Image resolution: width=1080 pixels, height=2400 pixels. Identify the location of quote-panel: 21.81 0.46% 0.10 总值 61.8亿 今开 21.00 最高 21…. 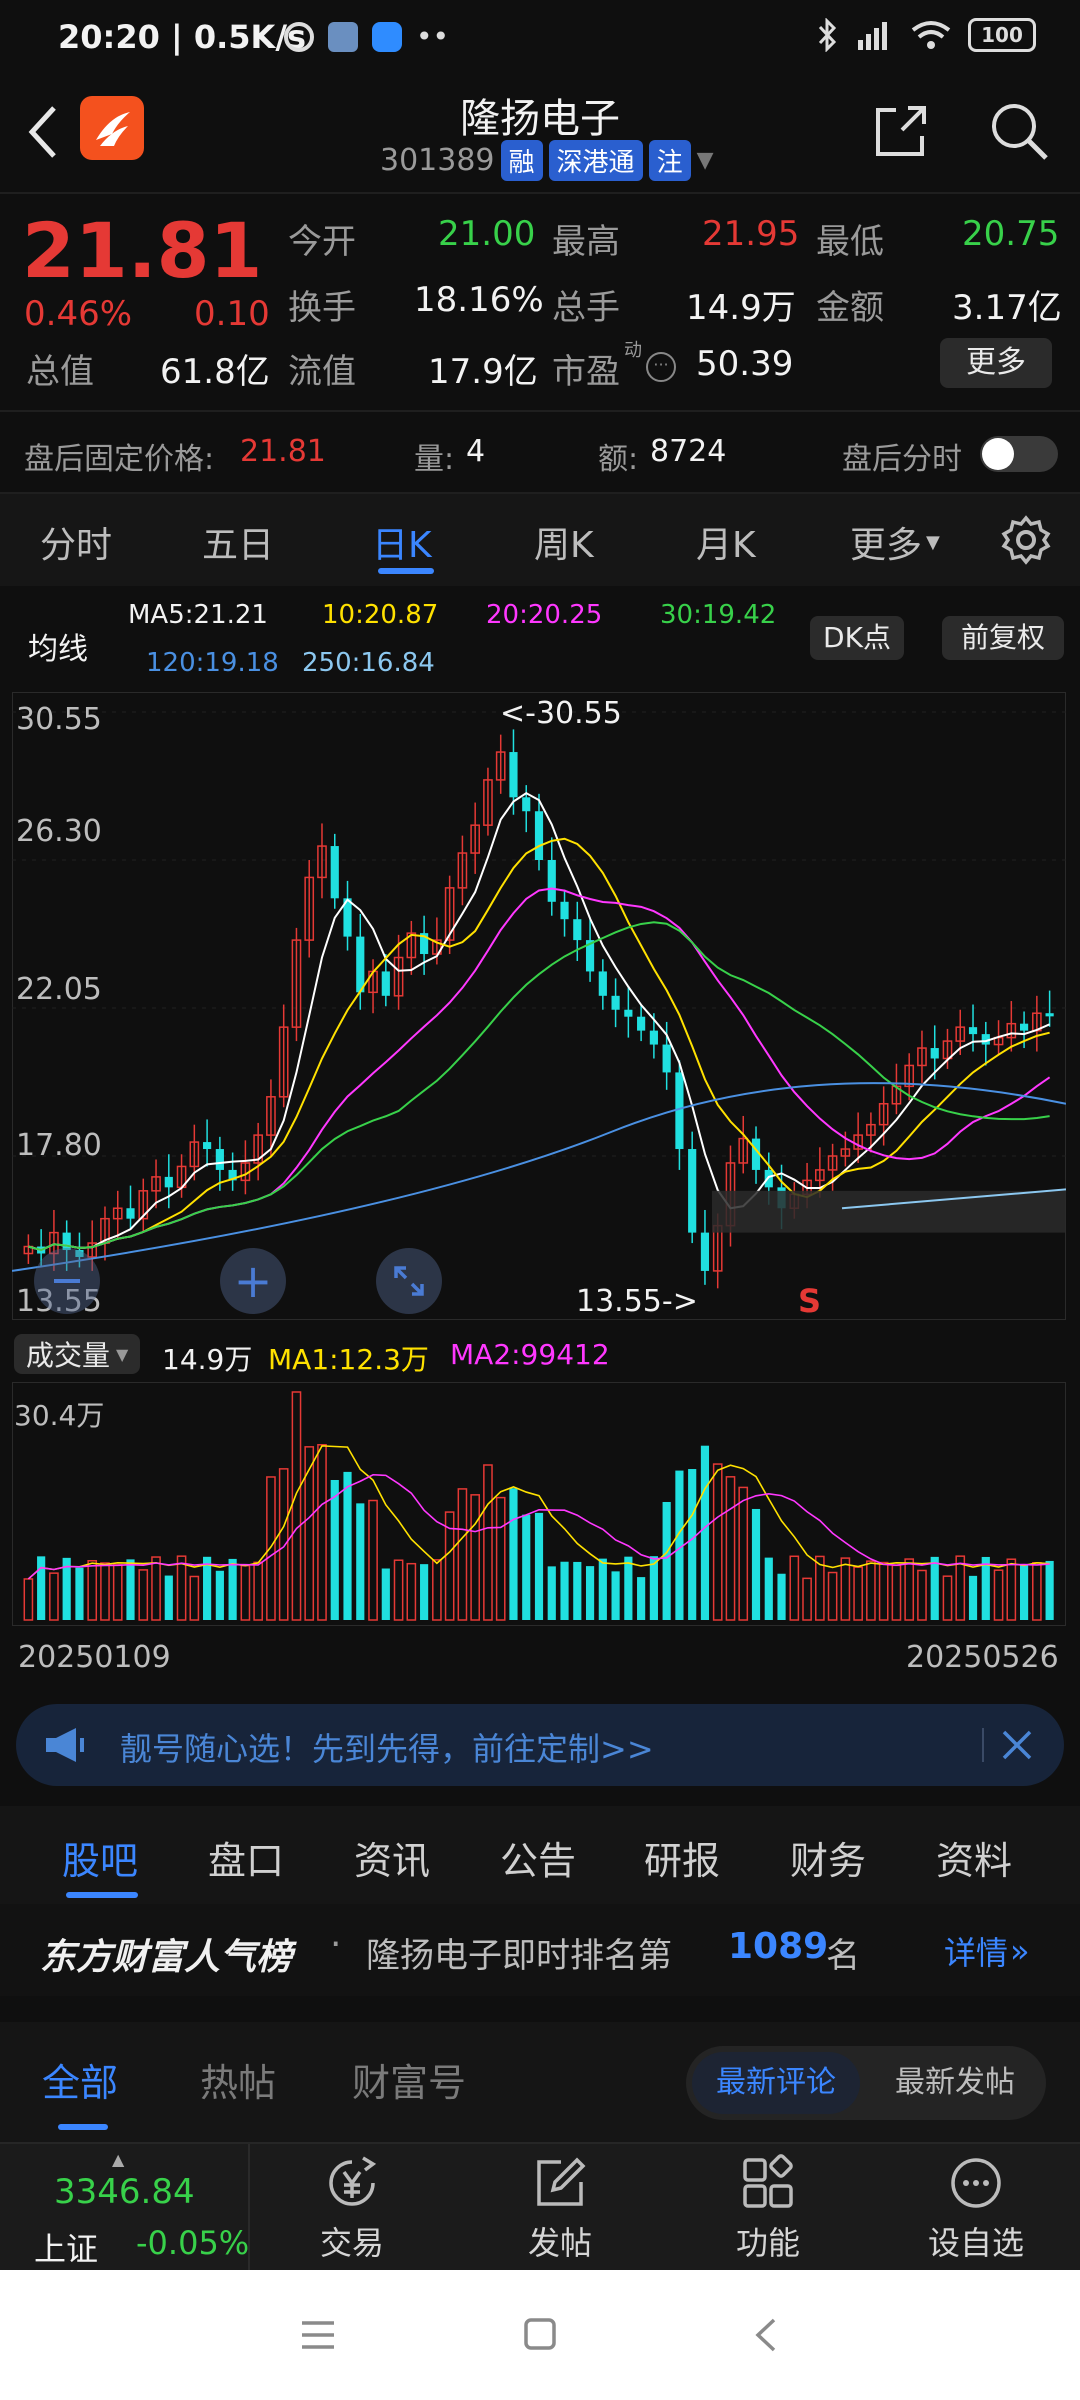
(540, 302).